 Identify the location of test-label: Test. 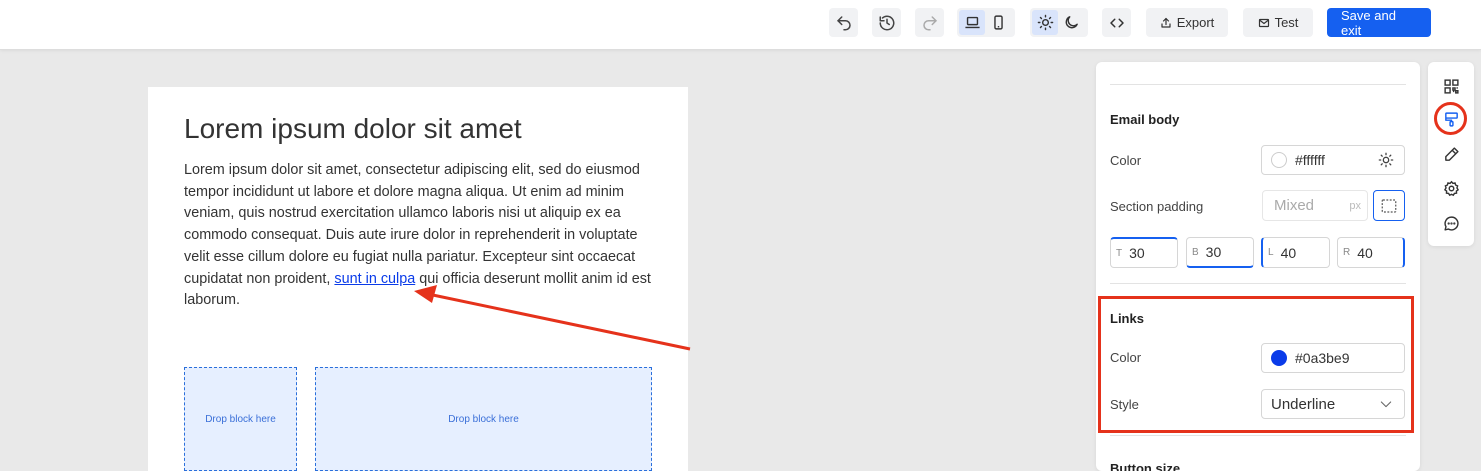
(1286, 22).